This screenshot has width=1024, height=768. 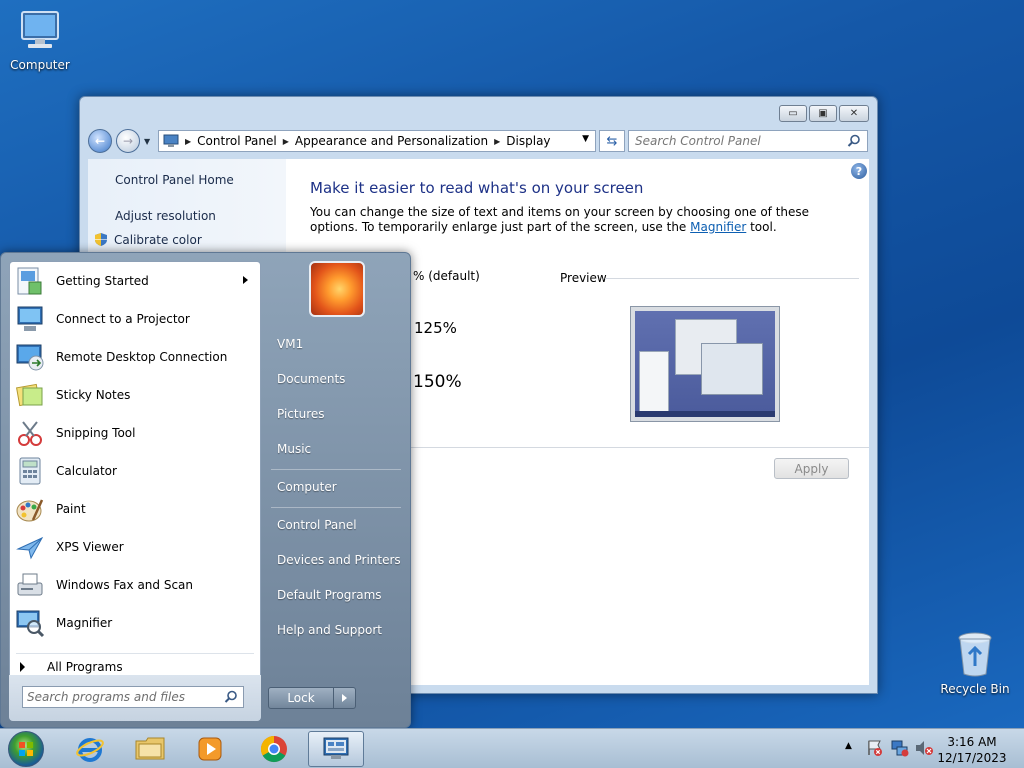 I want to click on breadcrumb-control-panel: Control Panel, so click(x=237, y=141).